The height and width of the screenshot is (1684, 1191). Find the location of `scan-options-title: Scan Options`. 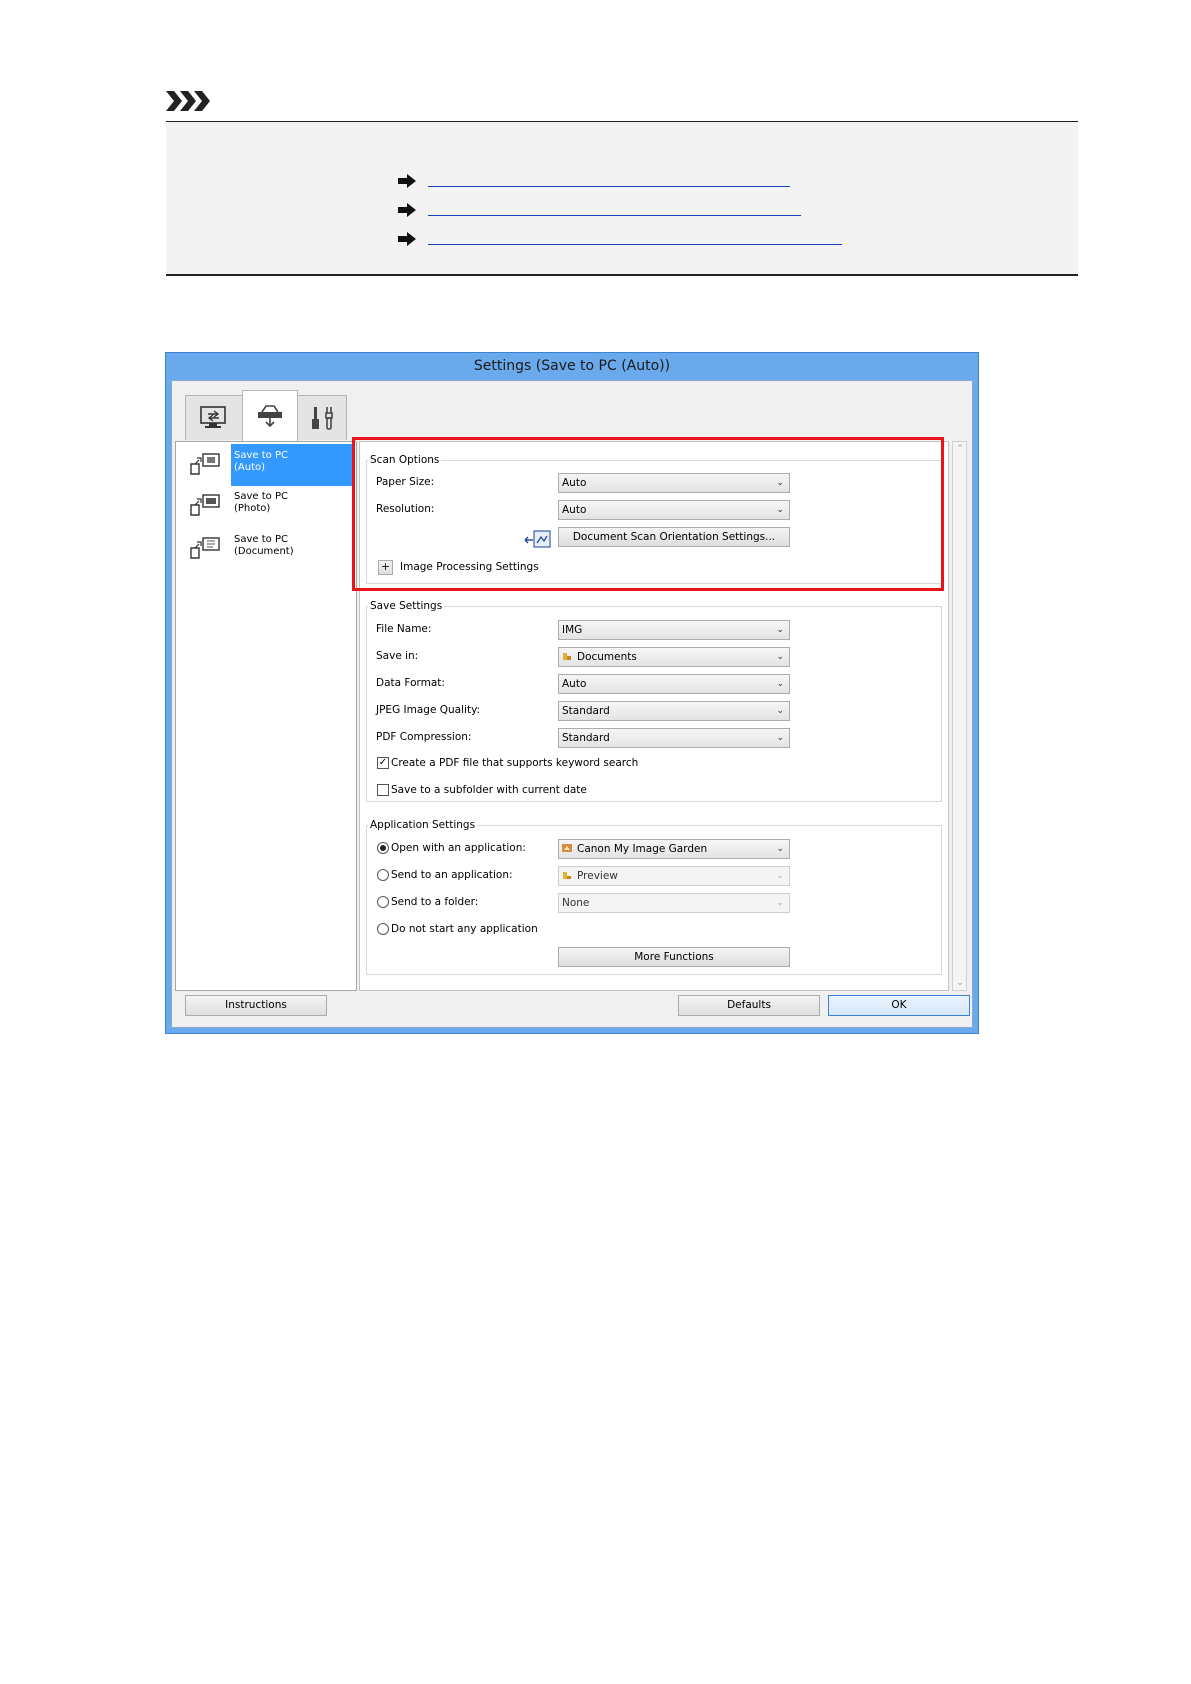

scan-options-title: Scan Options is located at coordinates (405, 460).